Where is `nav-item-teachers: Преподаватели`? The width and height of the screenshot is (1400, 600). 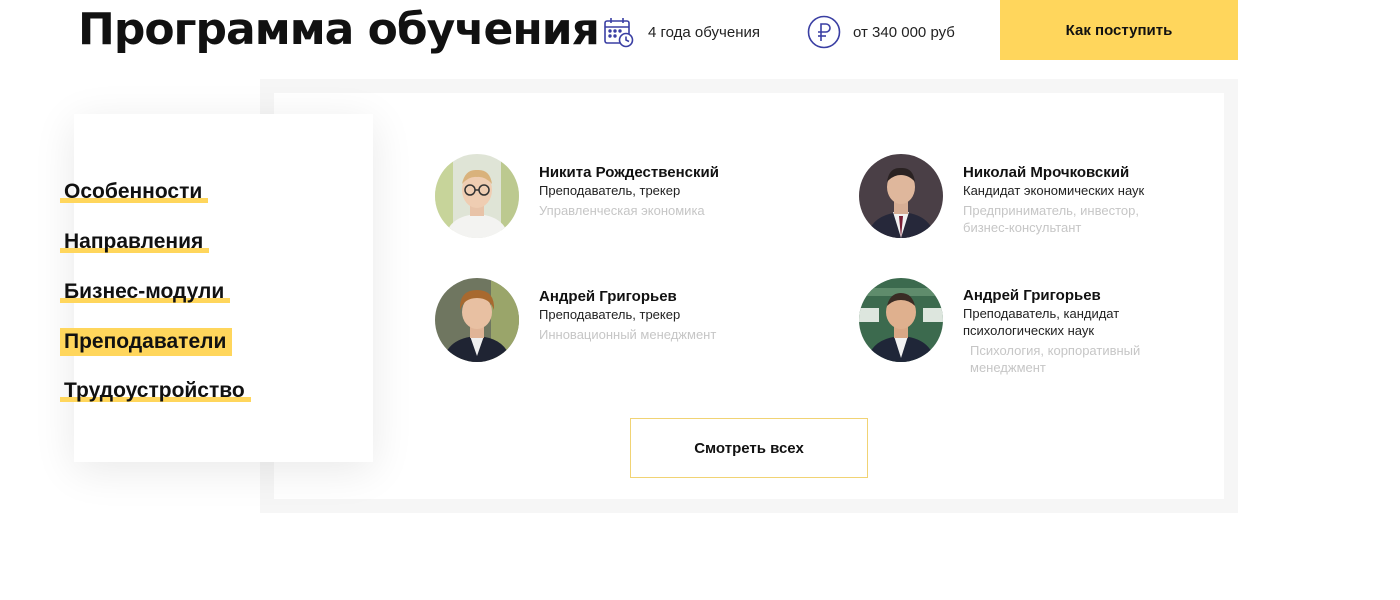 nav-item-teachers: Преподаватели is located at coordinates (146, 342).